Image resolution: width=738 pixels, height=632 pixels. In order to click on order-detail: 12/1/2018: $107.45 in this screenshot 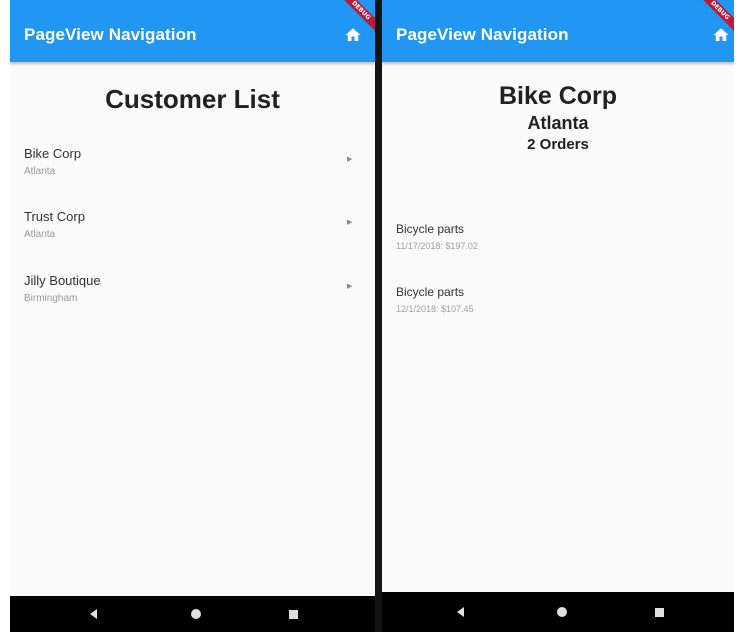, I will do `click(435, 309)`.